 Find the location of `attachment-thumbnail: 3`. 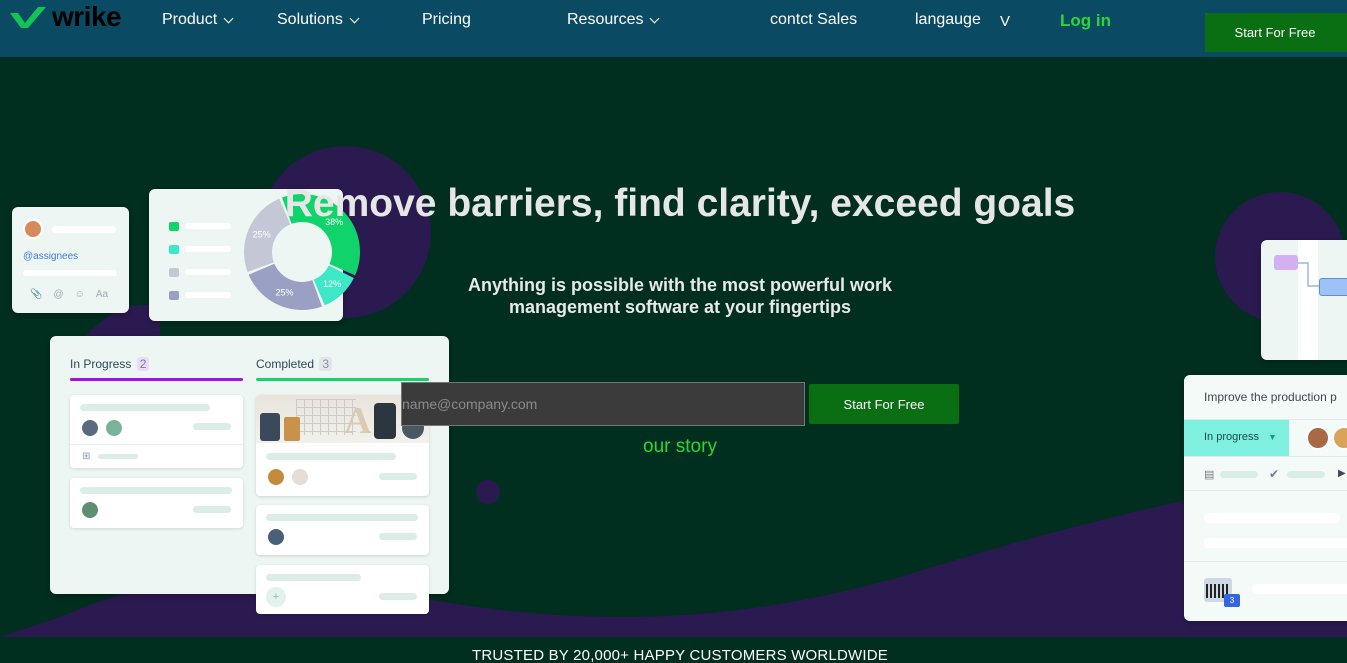

attachment-thumbnail: 3 is located at coordinates (1222, 592).